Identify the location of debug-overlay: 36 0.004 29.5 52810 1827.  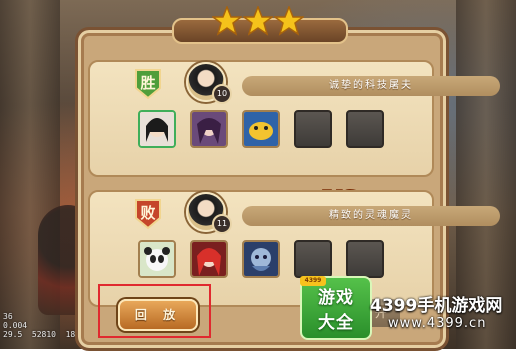
(44, 325).